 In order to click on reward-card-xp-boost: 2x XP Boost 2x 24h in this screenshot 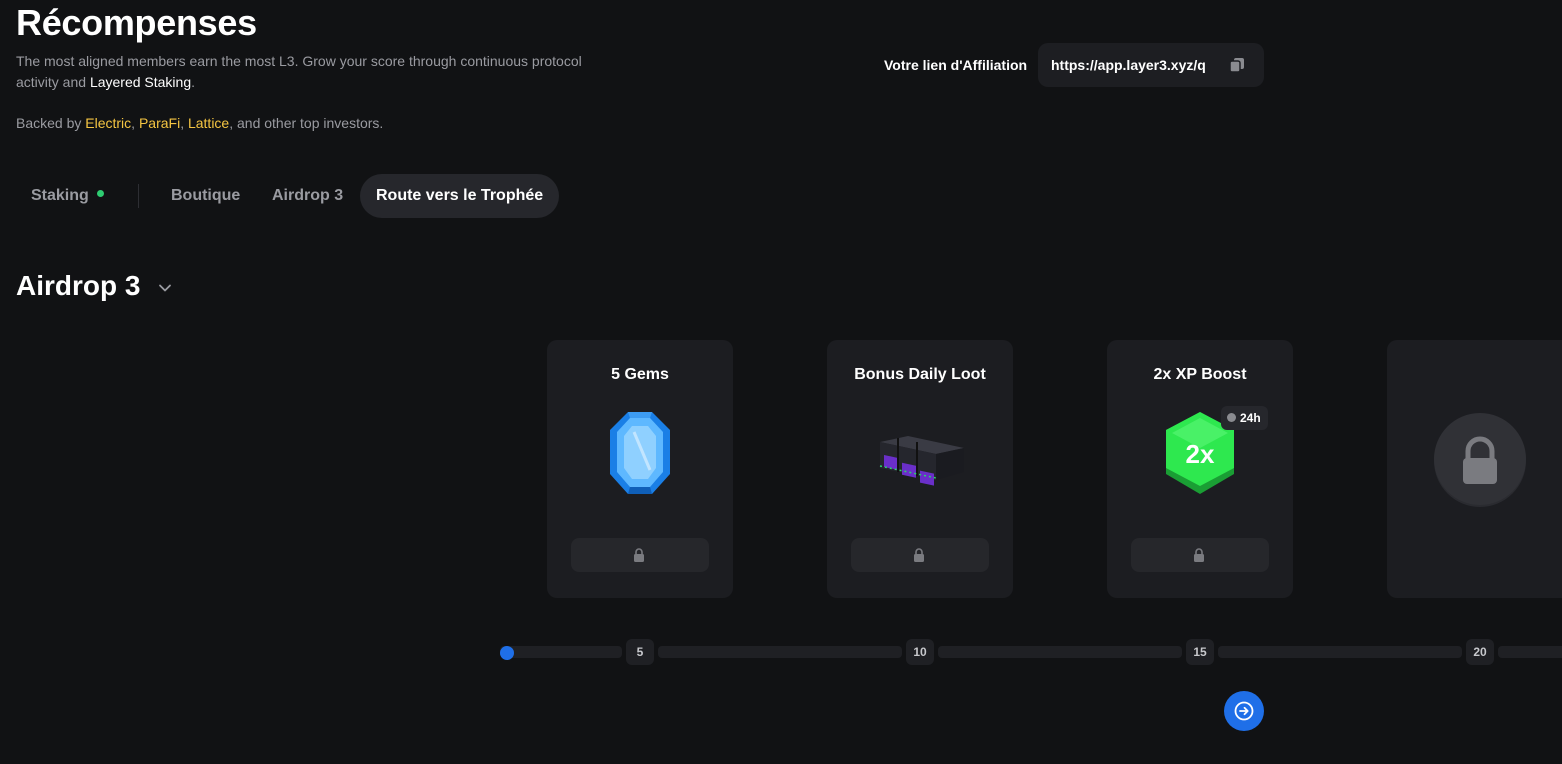, I will do `click(1200, 469)`.